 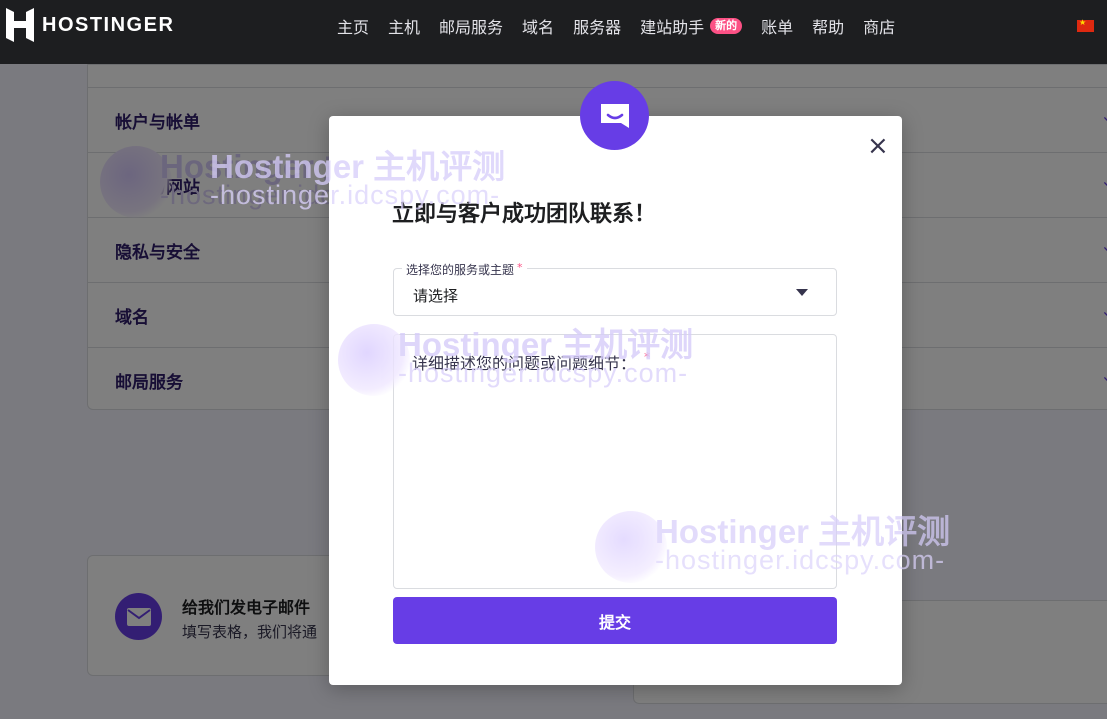 What do you see at coordinates (614, 115) in the screenshot?
I see `chat-bubble-icon` at bounding box center [614, 115].